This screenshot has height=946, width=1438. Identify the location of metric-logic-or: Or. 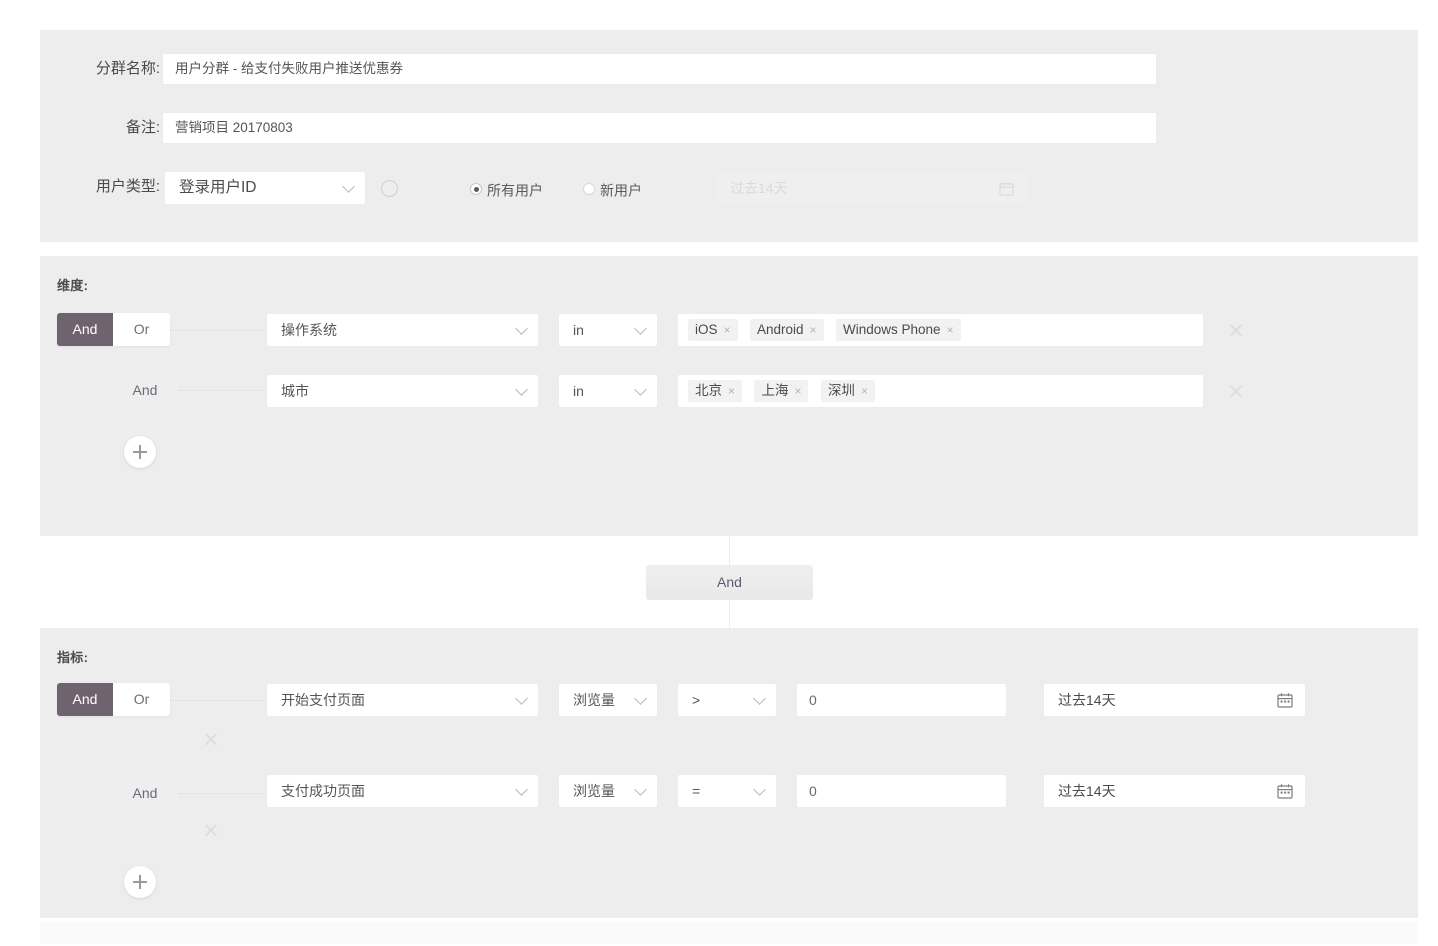
(141, 699).